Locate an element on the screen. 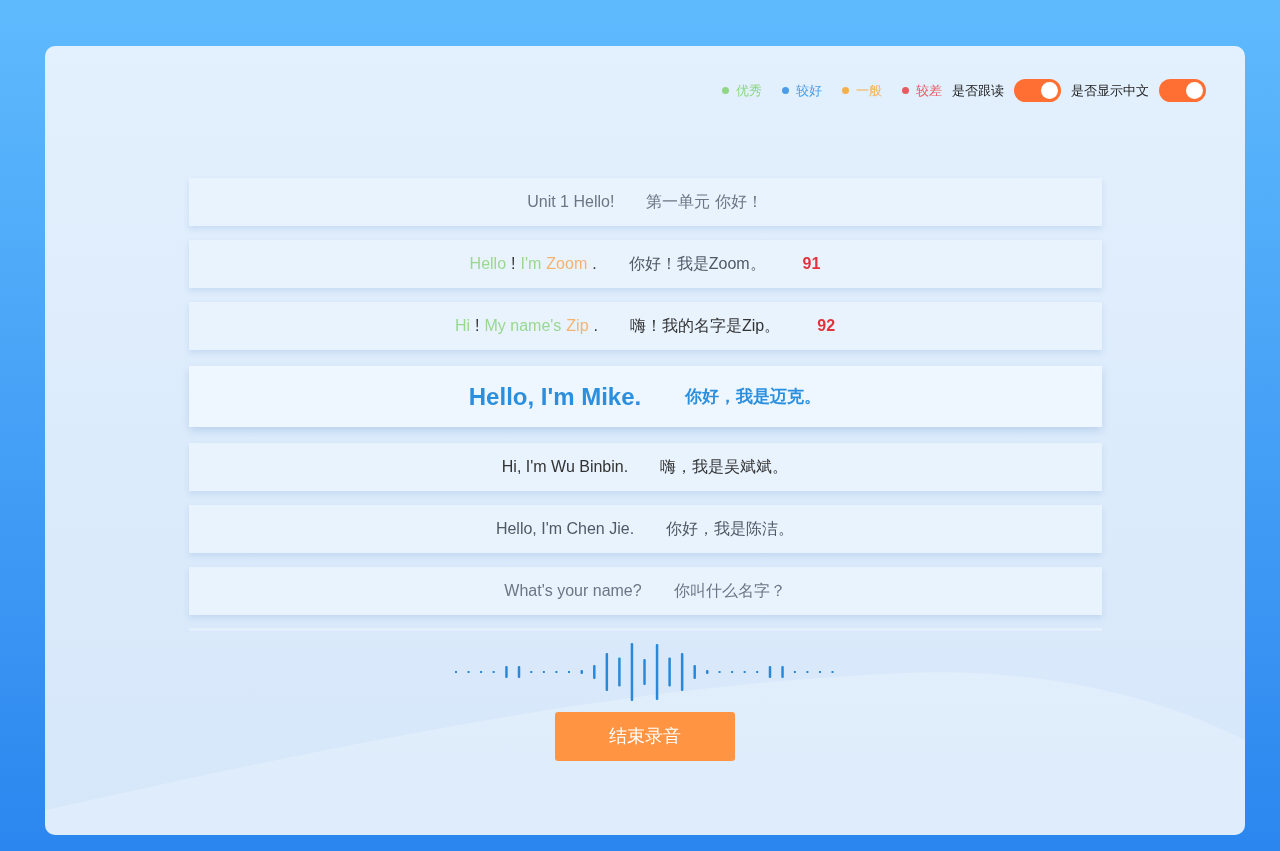  chinese-translation: 第一单元 你好！ is located at coordinates (704, 202).